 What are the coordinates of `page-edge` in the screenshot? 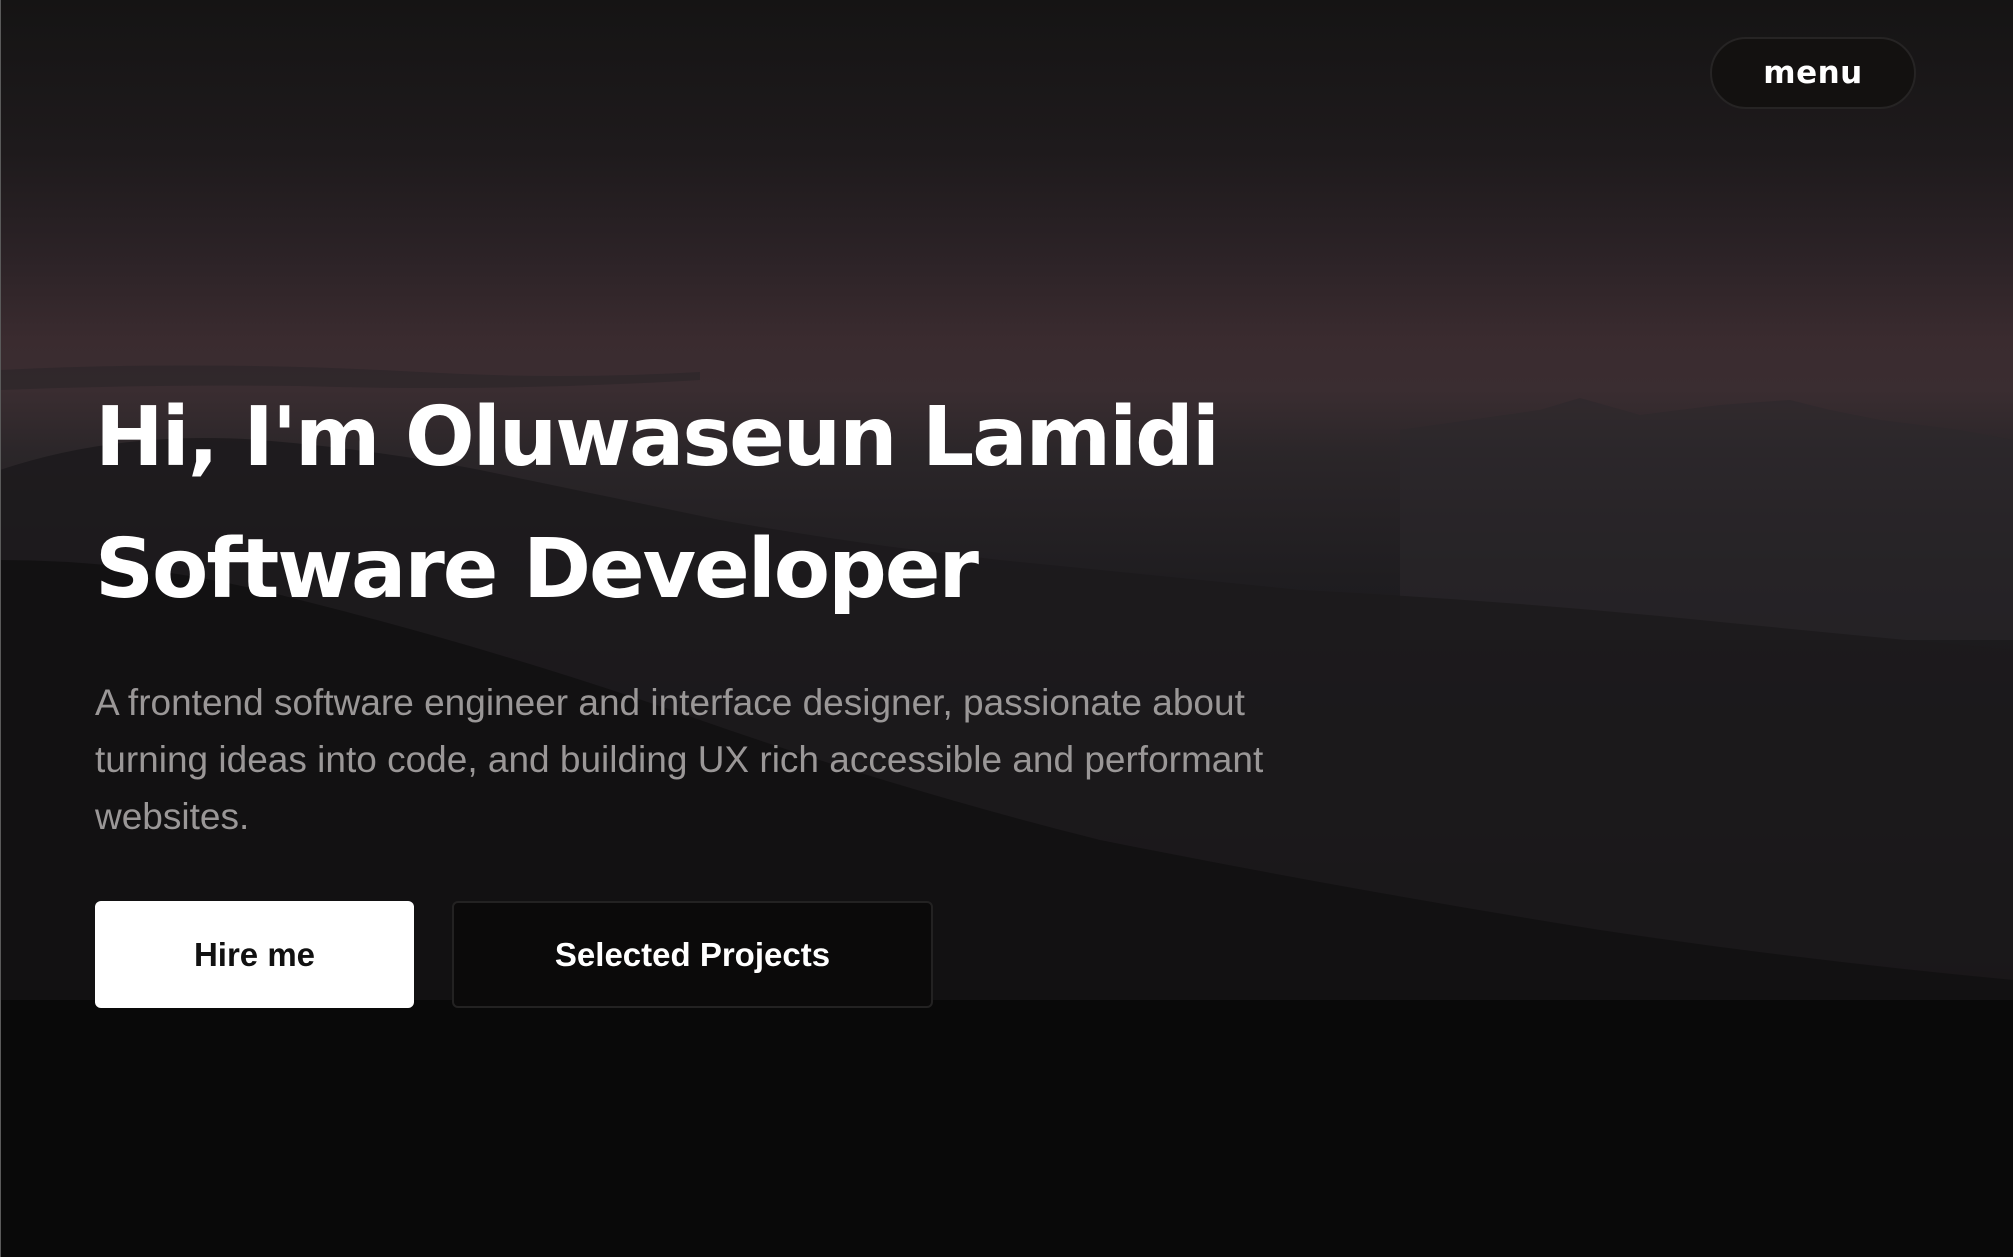 It's located at (0, 628).